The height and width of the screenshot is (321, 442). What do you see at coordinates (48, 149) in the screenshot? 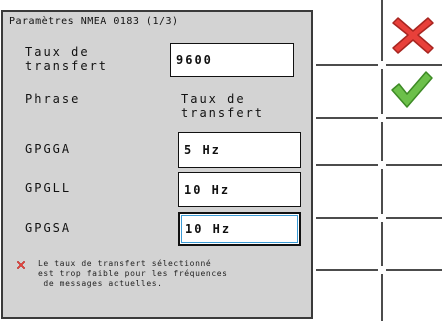
I see `sentence-label: GPGGA` at bounding box center [48, 149].